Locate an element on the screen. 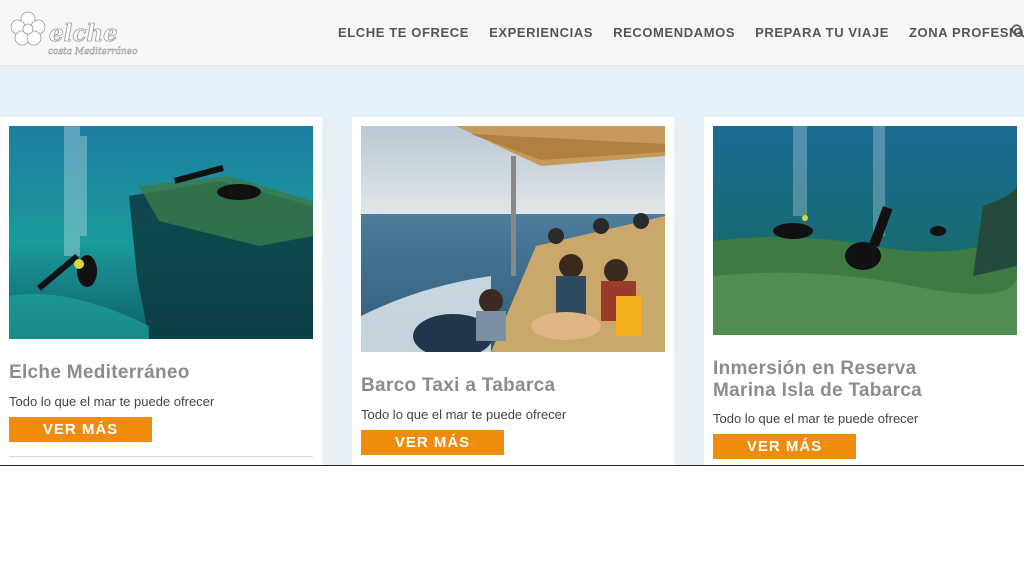  card-divider is located at coordinates (161, 456).